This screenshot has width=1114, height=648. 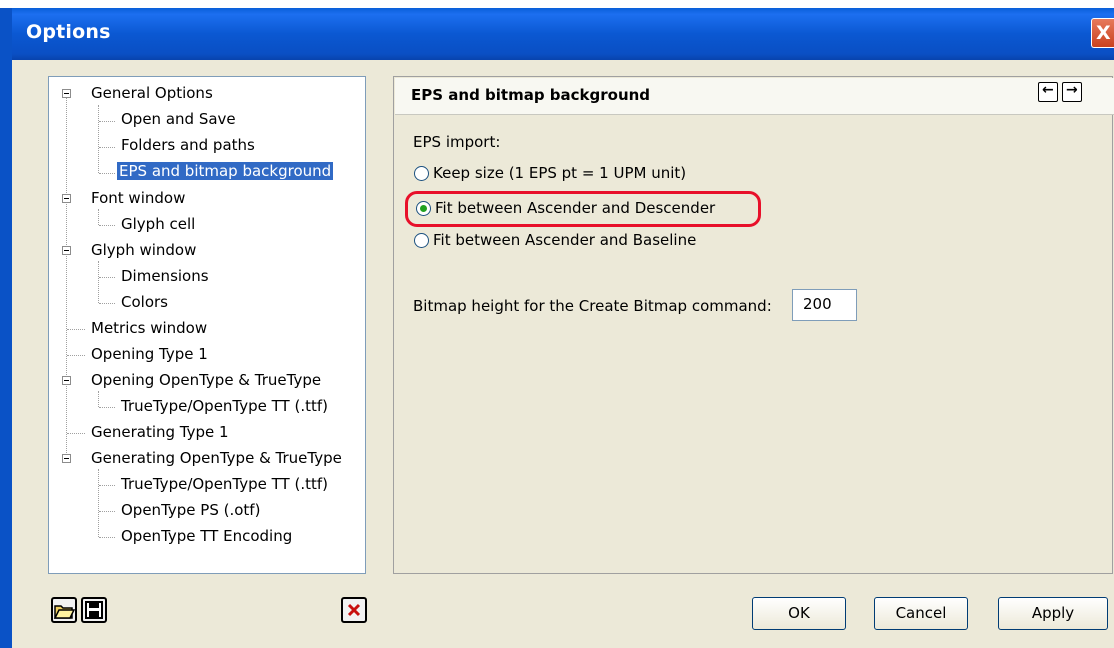 I want to click on arrow-left-icon: ←, so click(x=1048, y=90).